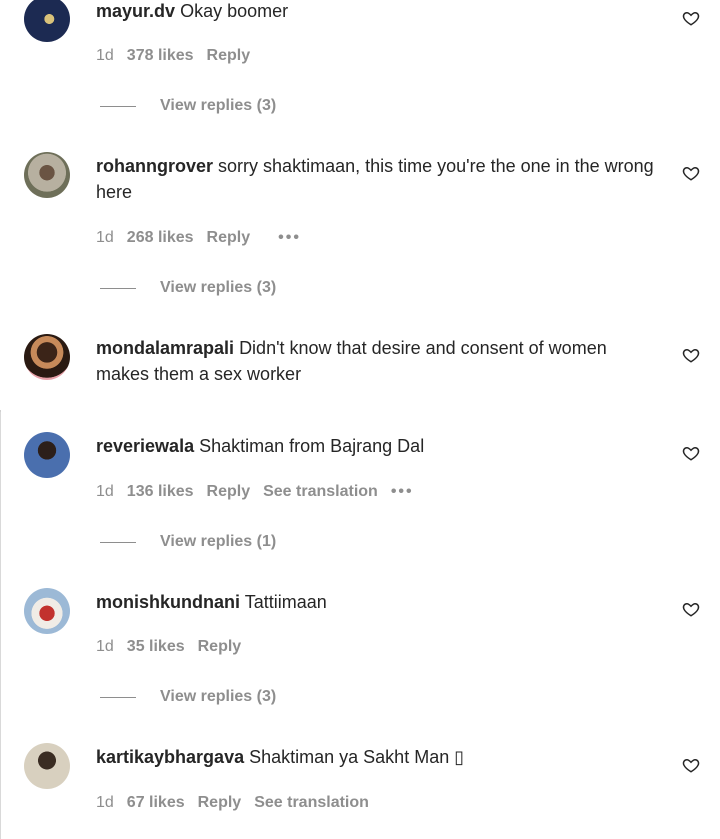 Image resolution: width=720 pixels, height=839 pixels. What do you see at coordinates (357, 757) in the screenshot?
I see `comment-text: Shaktiman ya Sakht Man ▯` at bounding box center [357, 757].